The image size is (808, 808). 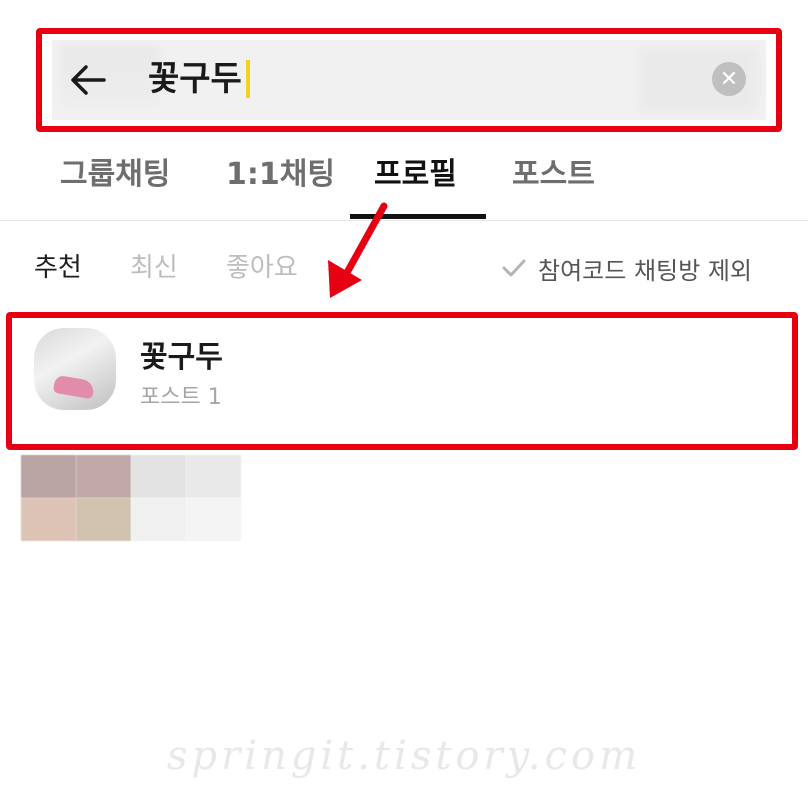 What do you see at coordinates (409, 80) in the screenshot?
I see `search-bar: 꽃구두 ✕` at bounding box center [409, 80].